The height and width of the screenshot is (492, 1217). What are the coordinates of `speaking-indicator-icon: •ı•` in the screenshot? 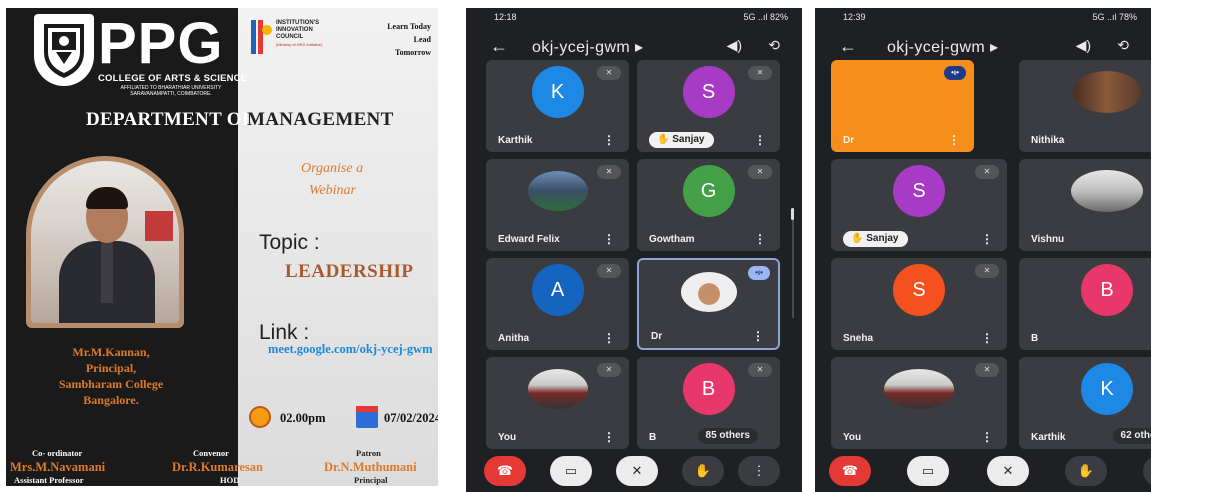 It's located at (955, 73).